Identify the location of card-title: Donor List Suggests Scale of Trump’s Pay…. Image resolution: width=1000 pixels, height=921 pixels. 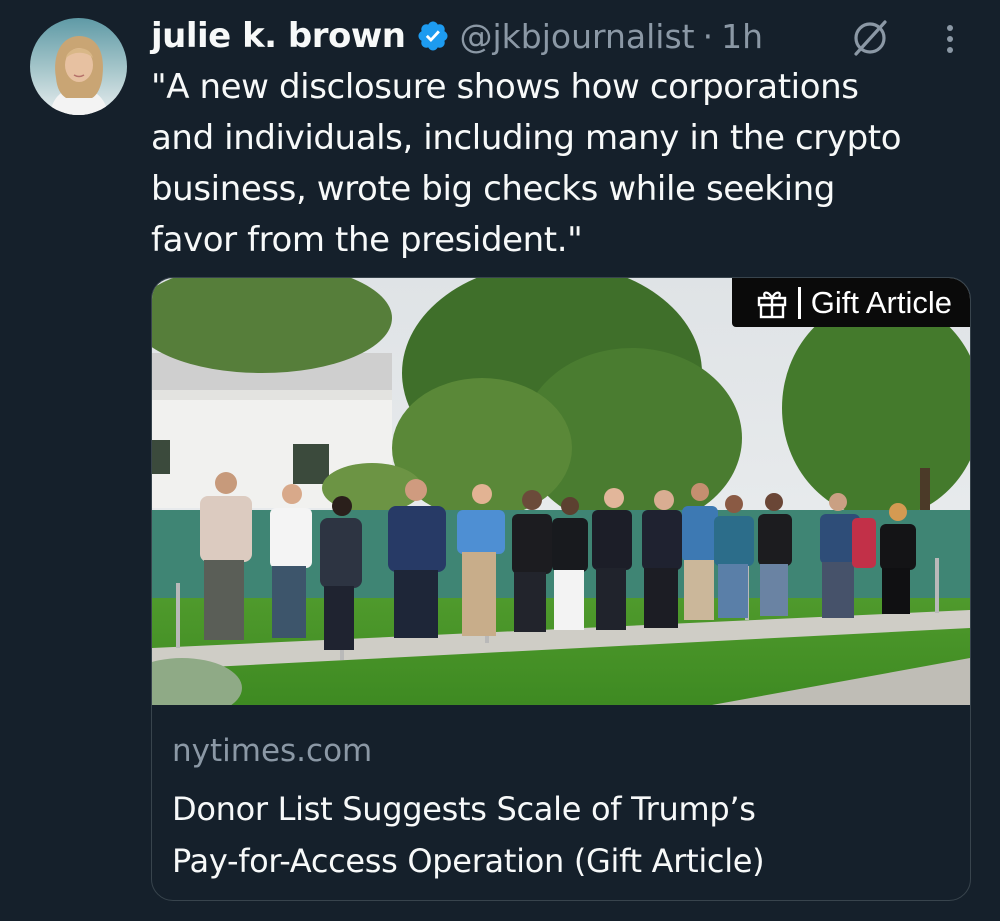
(562, 835).